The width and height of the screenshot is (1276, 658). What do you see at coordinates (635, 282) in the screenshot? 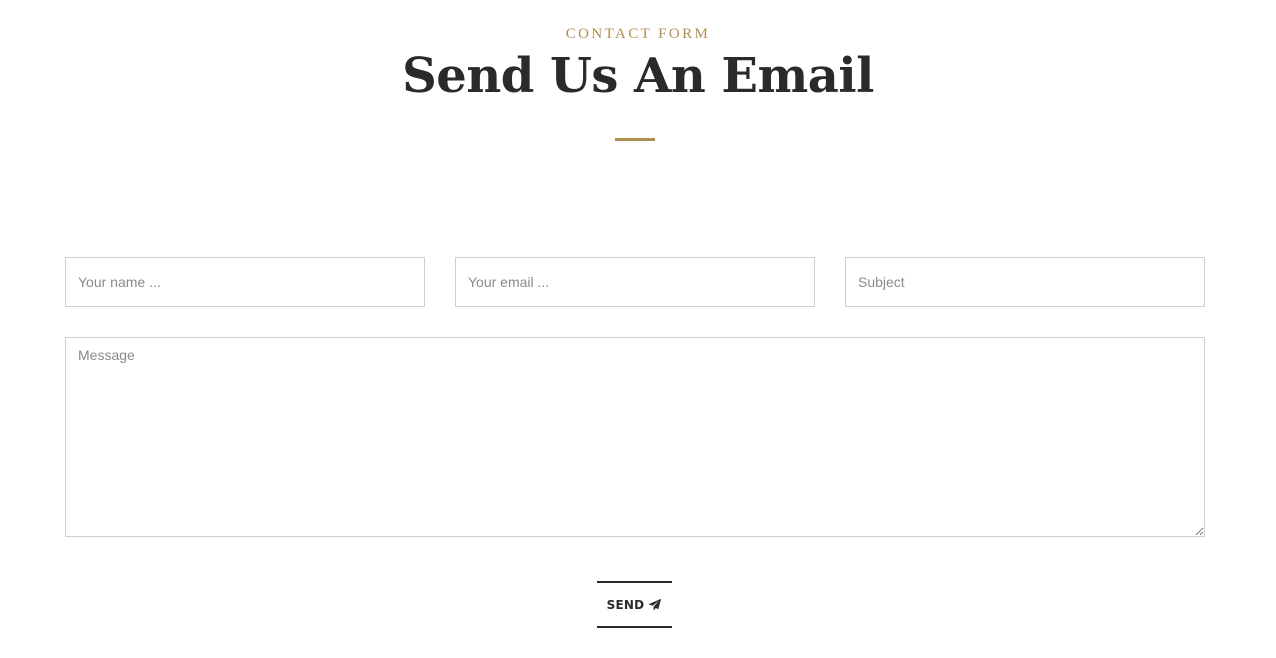
I see `email-input` at bounding box center [635, 282].